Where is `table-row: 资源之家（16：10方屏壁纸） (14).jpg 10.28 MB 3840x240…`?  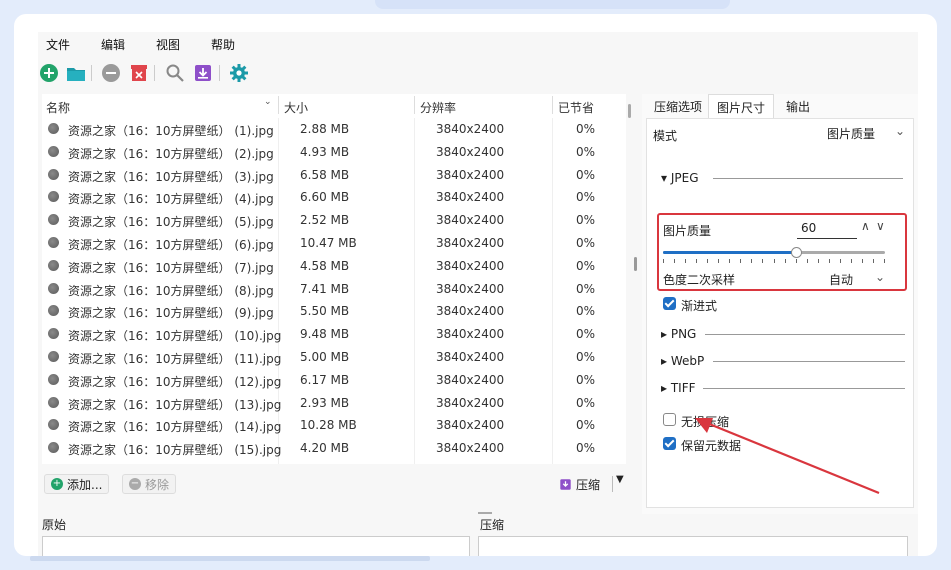 table-row: 资源之家（16：10方屏壁纸） (14).jpg 10.28 MB 3840x240… is located at coordinates (334, 425).